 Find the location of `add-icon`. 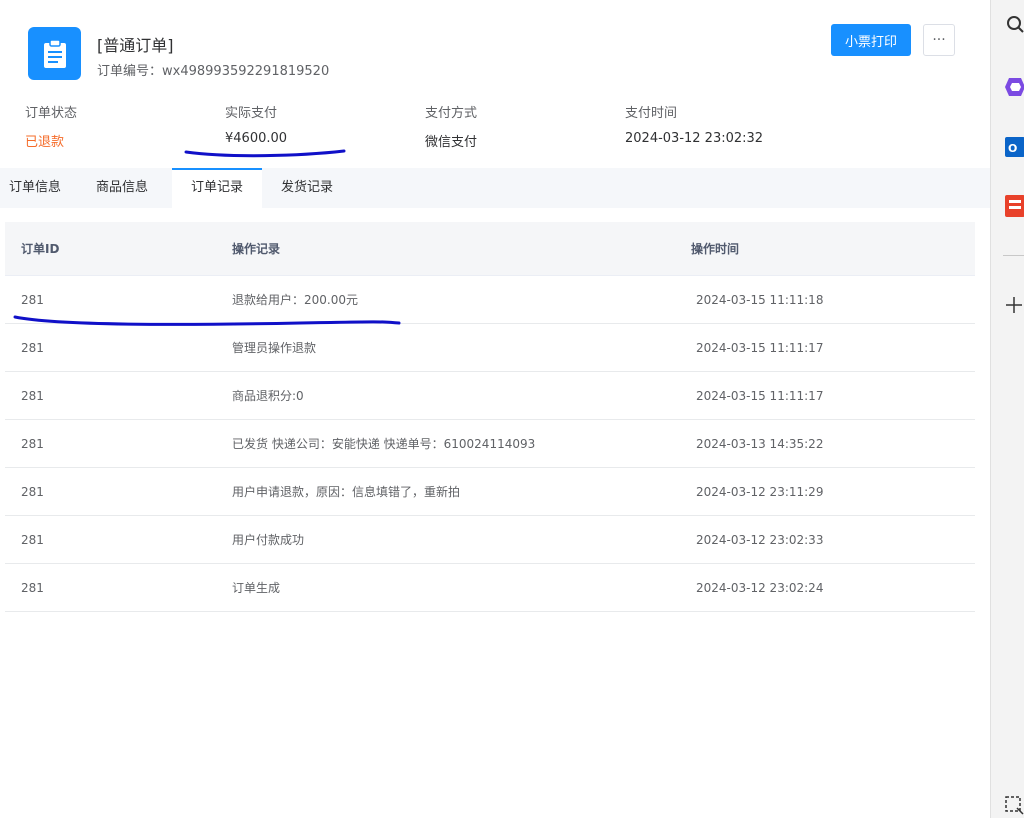

add-icon is located at coordinates (1013, 305).